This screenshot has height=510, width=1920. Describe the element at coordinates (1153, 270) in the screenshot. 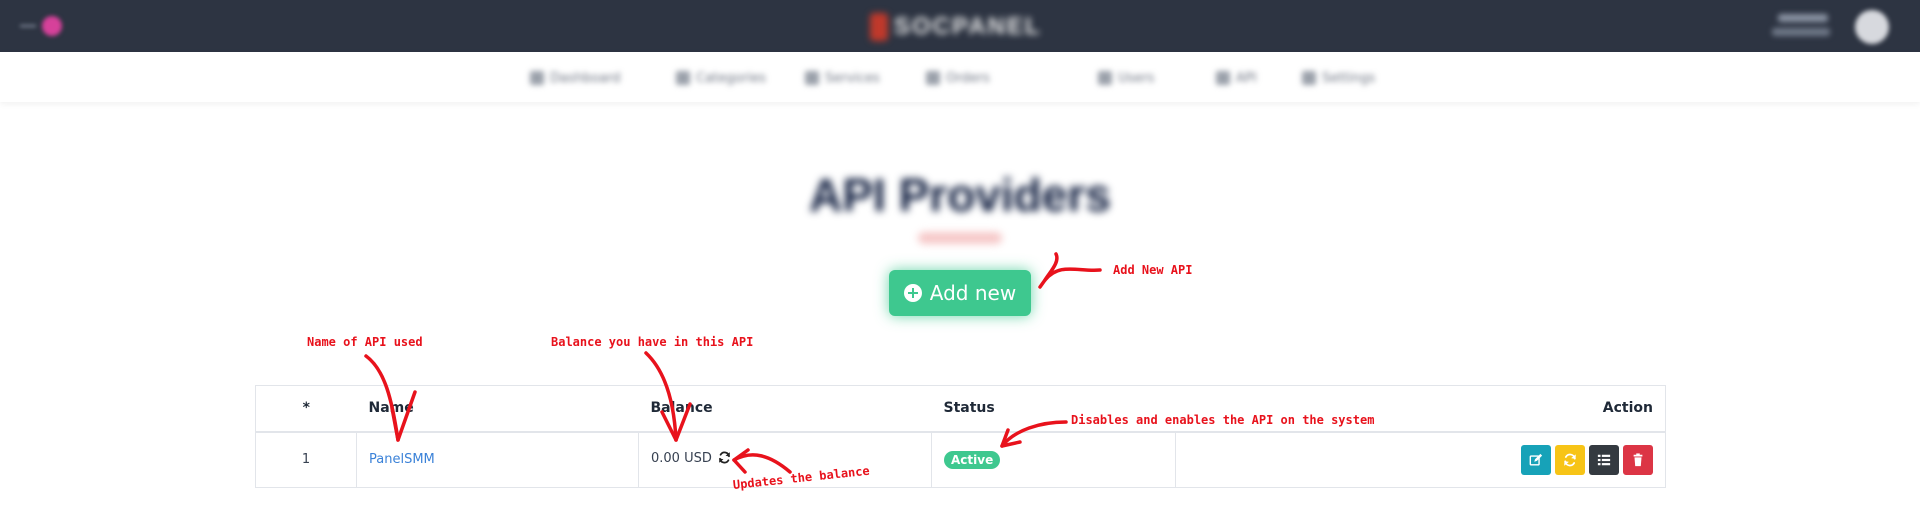

I see `annotation-add-new: Add New API` at that location.